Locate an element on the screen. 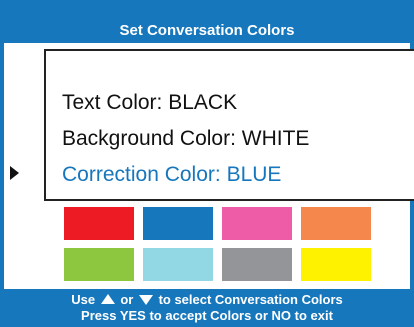 Image resolution: width=414 pixels, height=327 pixels. down-arrow-icon is located at coordinates (145, 299).